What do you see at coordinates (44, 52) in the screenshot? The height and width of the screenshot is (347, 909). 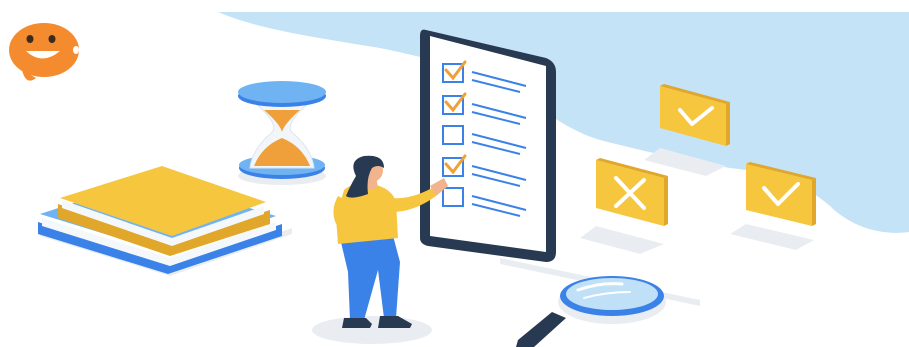 I see `mascot-icon` at bounding box center [44, 52].